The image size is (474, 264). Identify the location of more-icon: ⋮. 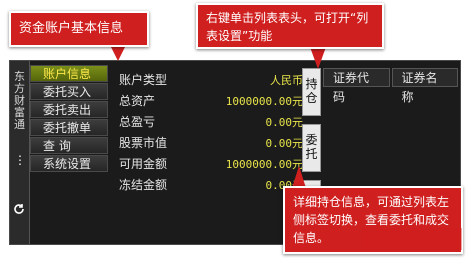
(20, 160).